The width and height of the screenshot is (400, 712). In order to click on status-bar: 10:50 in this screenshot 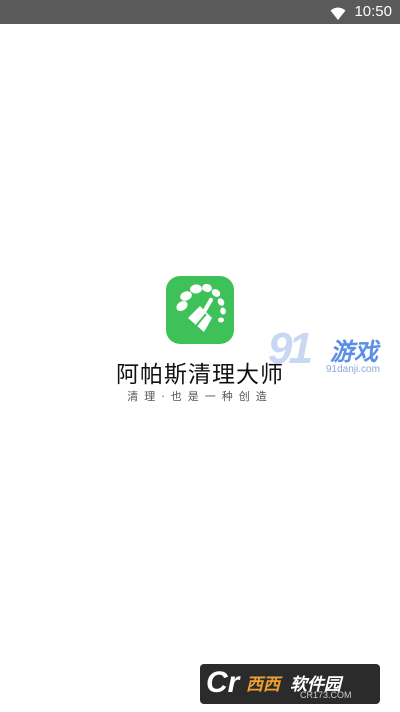, I will do `click(200, 12)`.